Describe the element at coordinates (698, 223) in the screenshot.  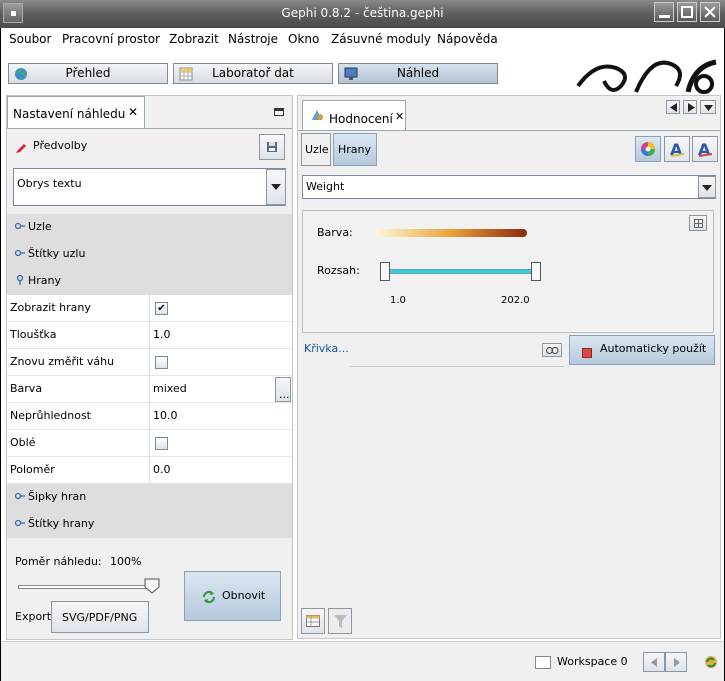
I see `palette-button` at that location.